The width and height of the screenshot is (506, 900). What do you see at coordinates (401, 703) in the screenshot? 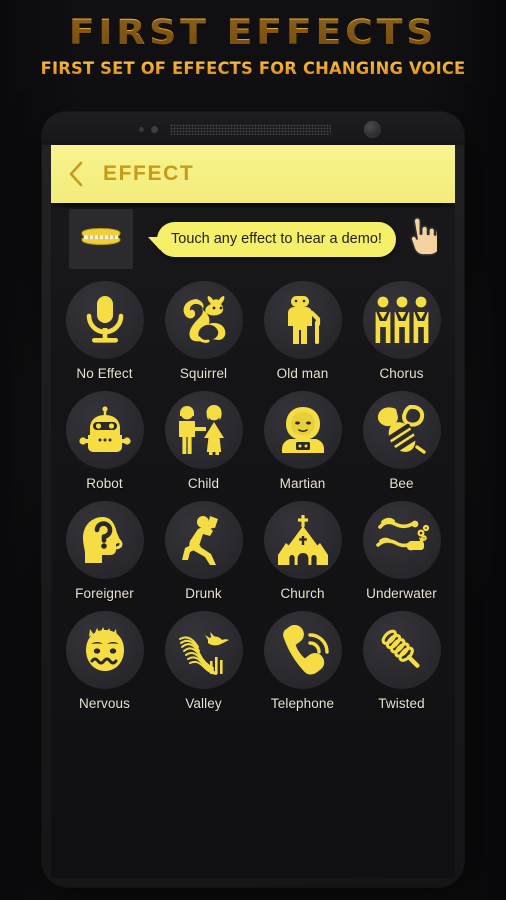
I see `effect-label: Twisted` at bounding box center [401, 703].